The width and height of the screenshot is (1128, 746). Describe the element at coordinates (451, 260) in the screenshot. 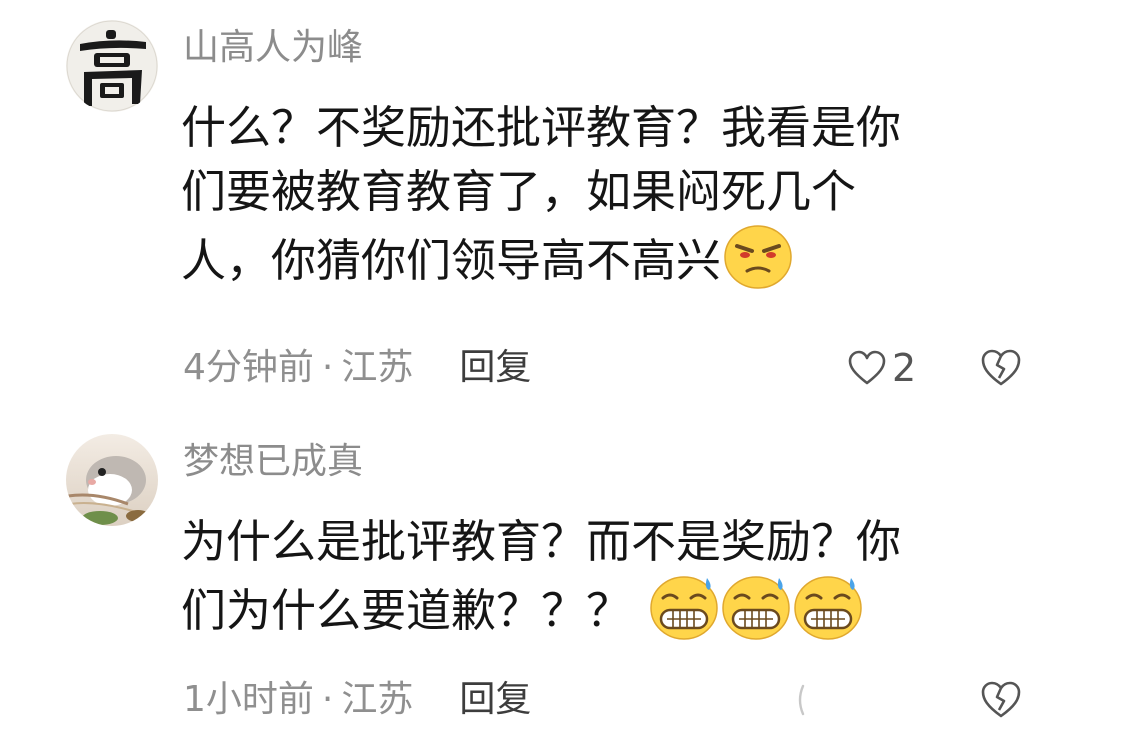

I see `comment-line-text: 人，你猜你们领导高不高兴` at that location.